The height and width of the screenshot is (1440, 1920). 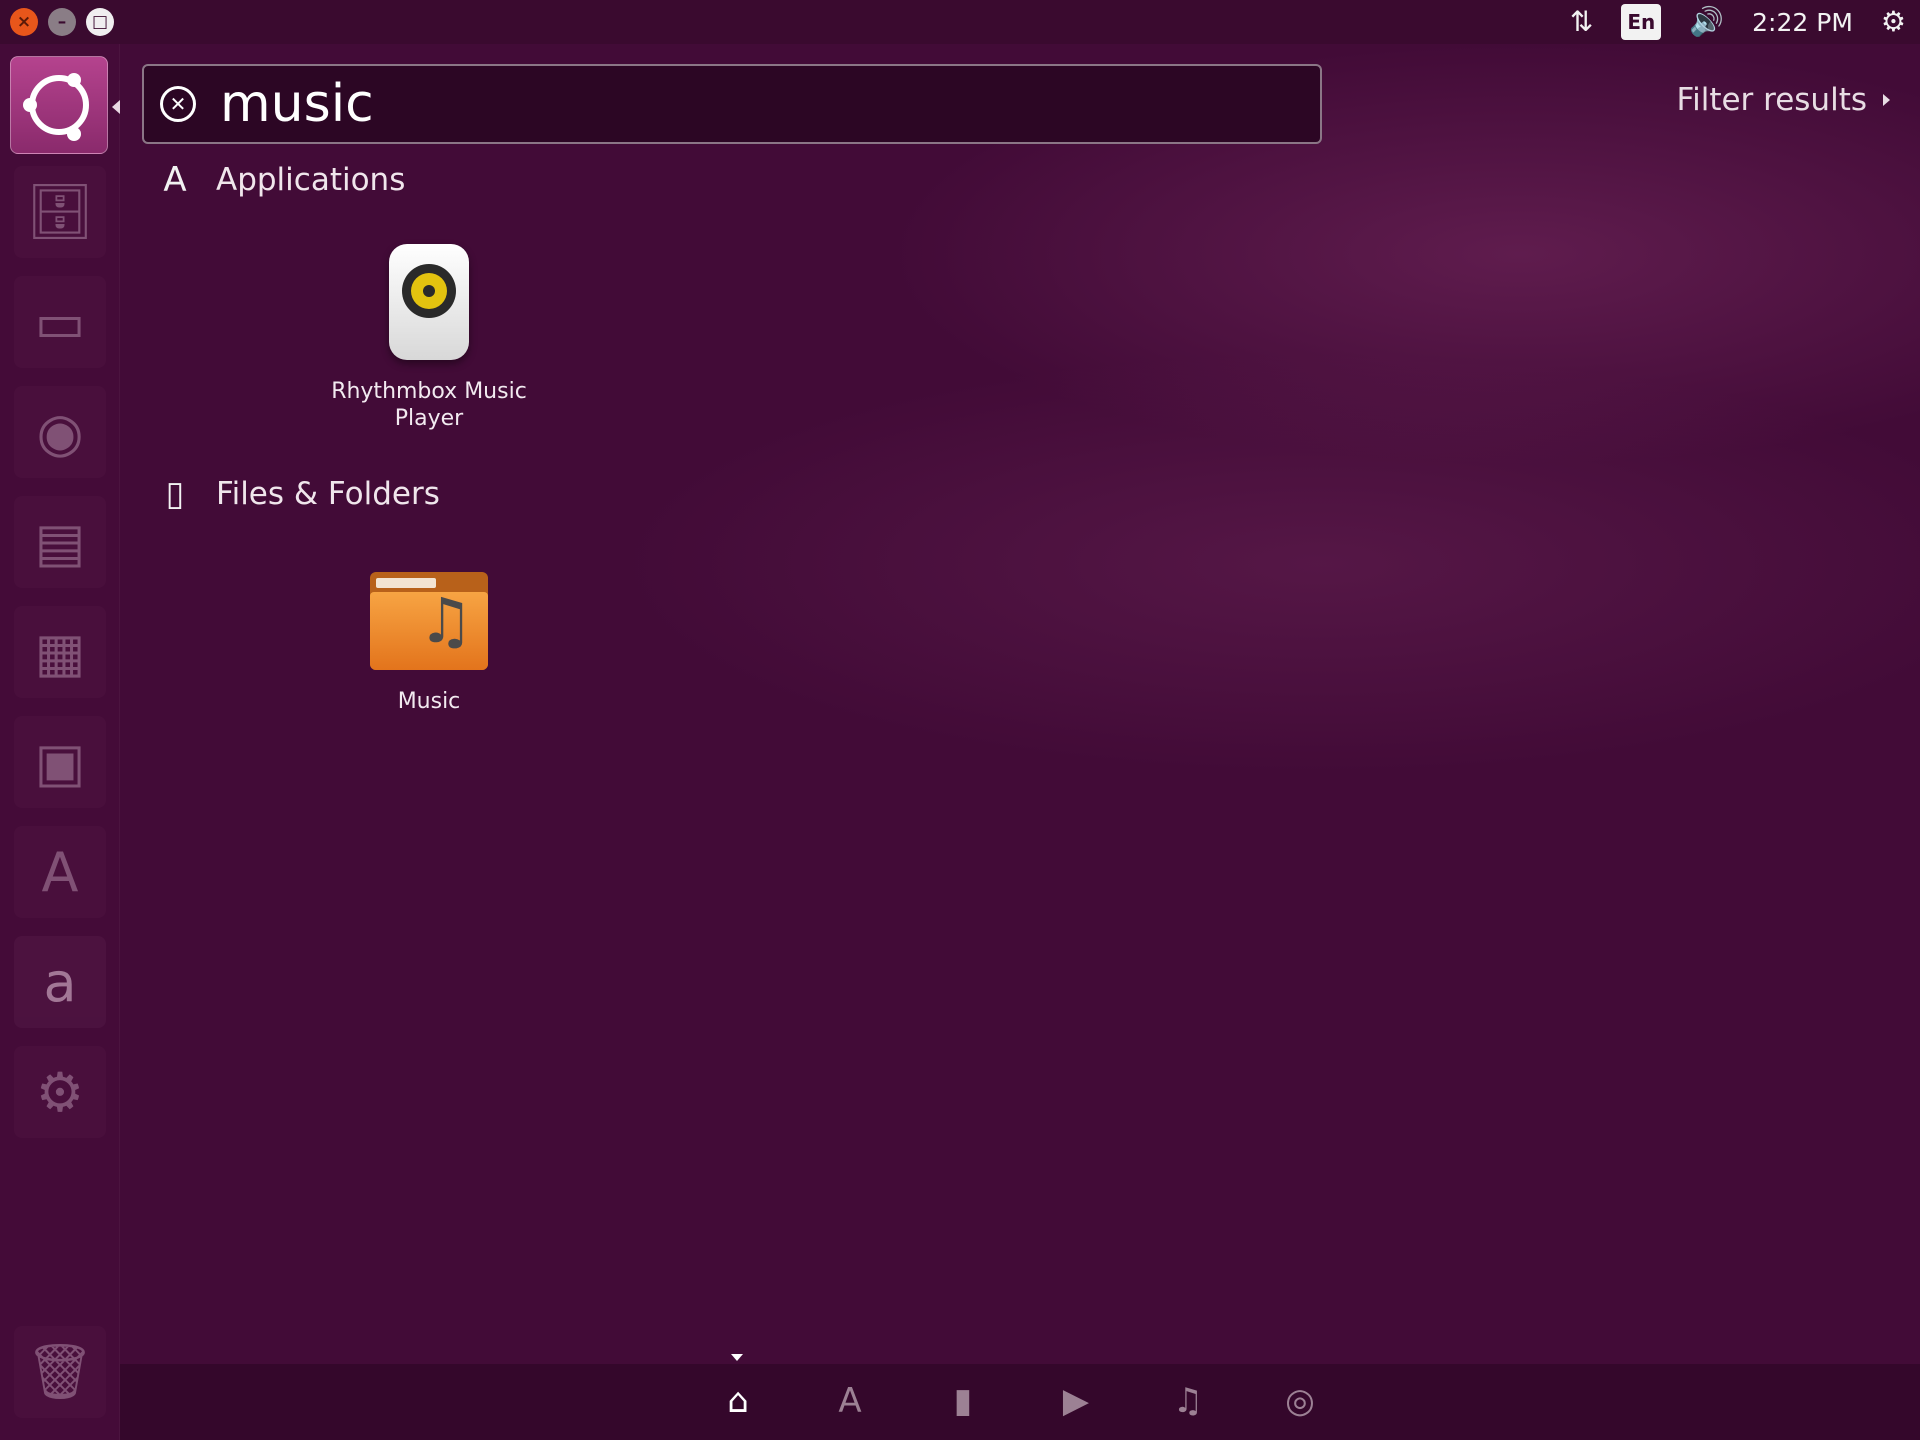 I want to click on category-header-files-folders: ▯ Files & Folders, so click(x=299, y=494).